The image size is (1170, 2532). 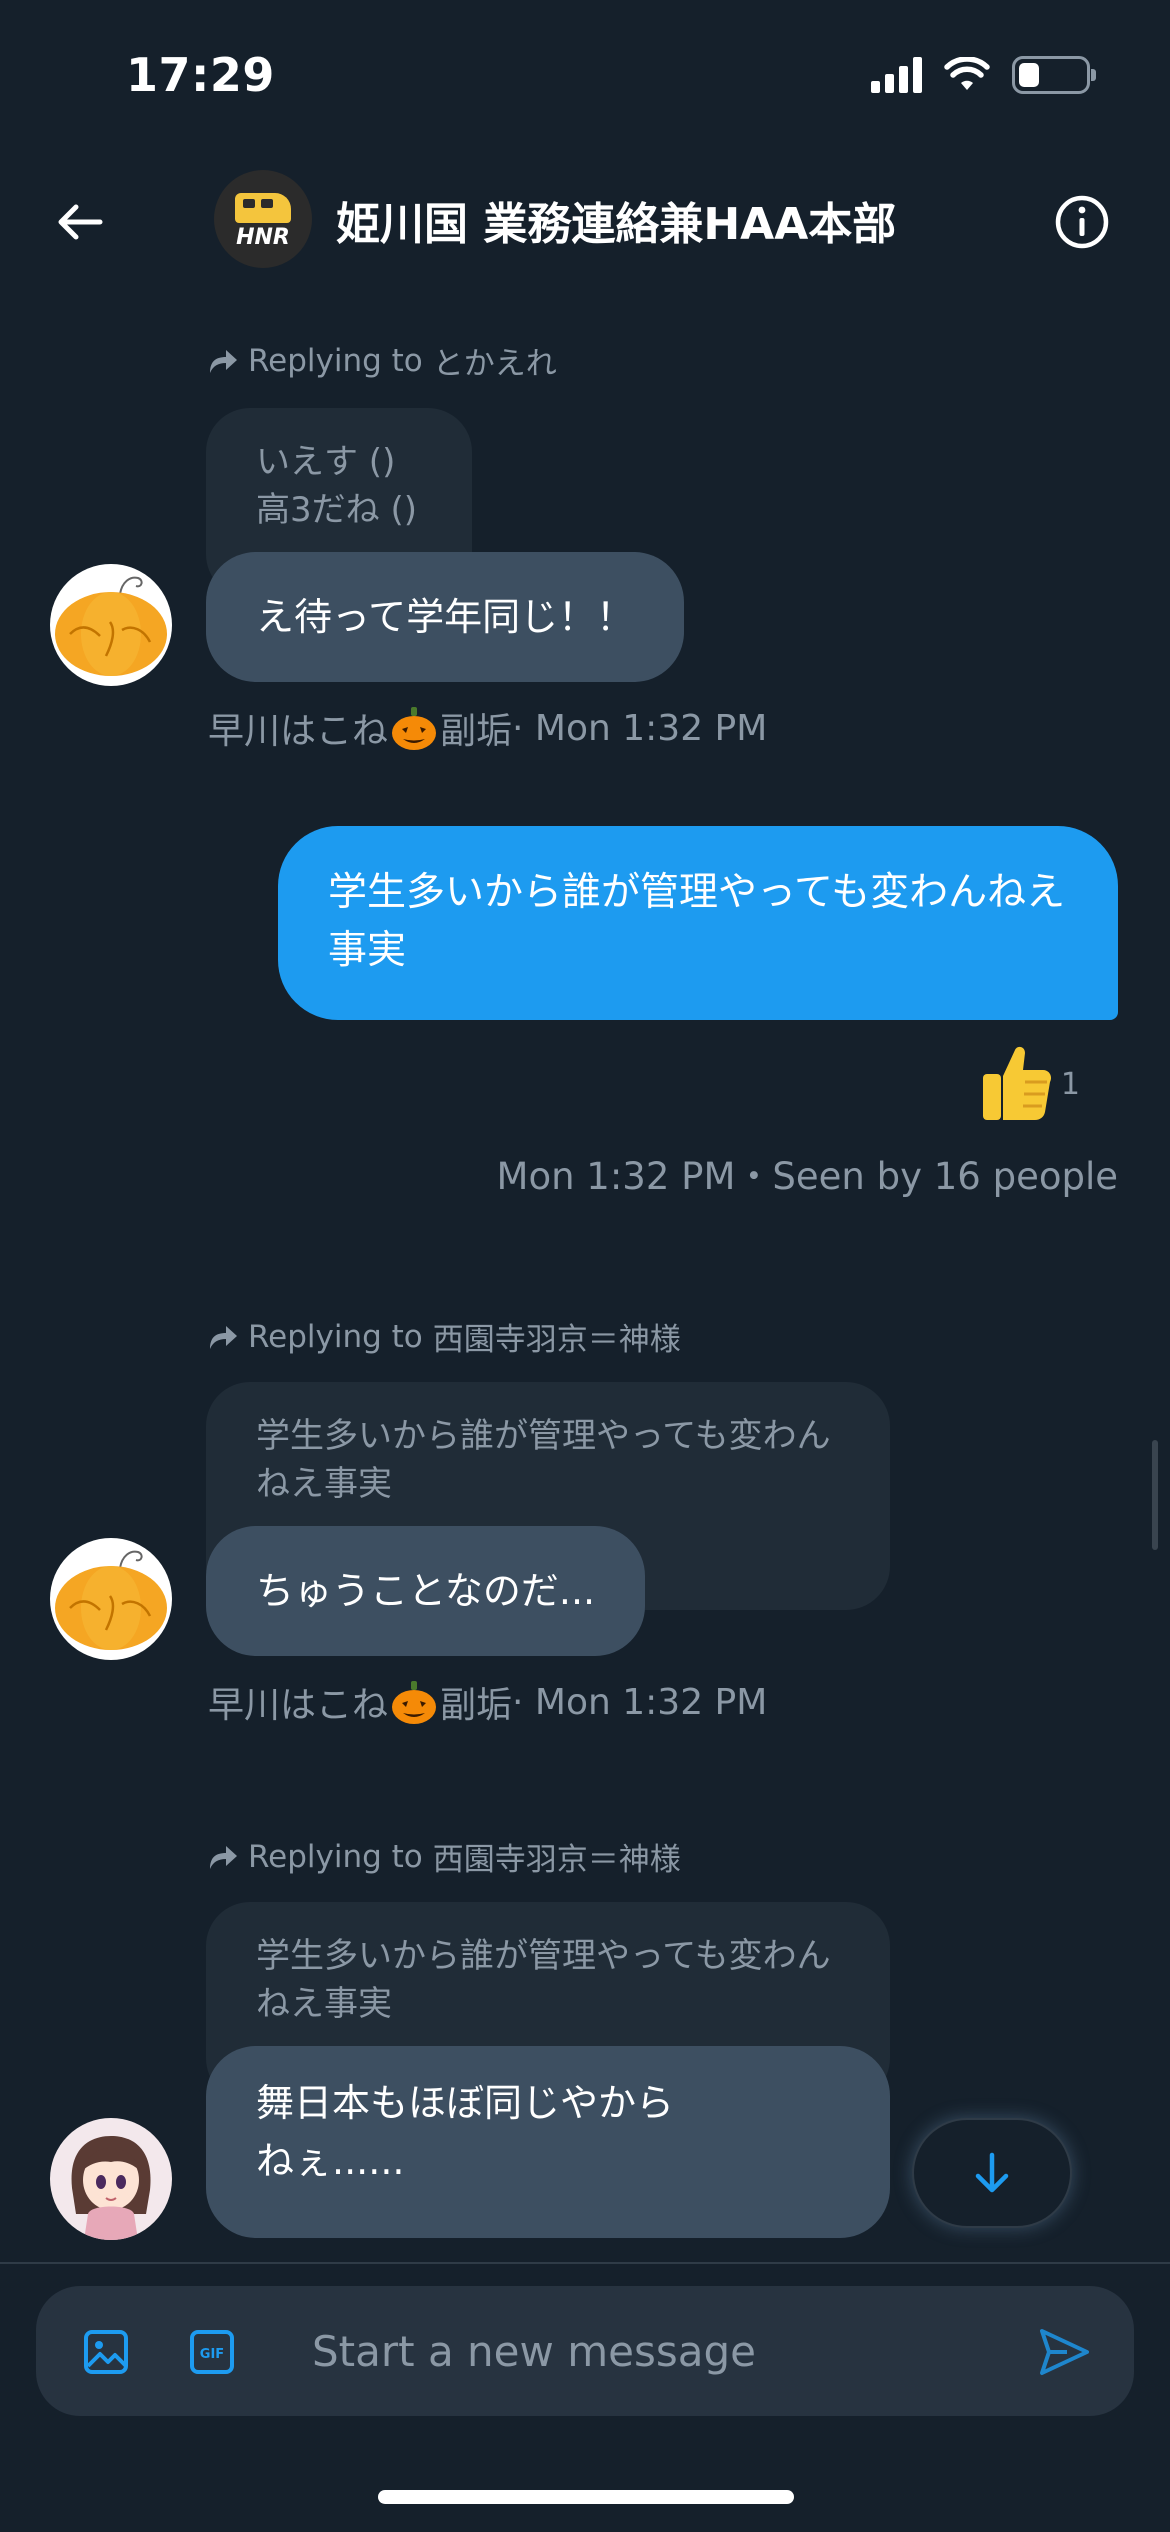 I want to click on anime-girl-icon, so click(x=111, y=2188).